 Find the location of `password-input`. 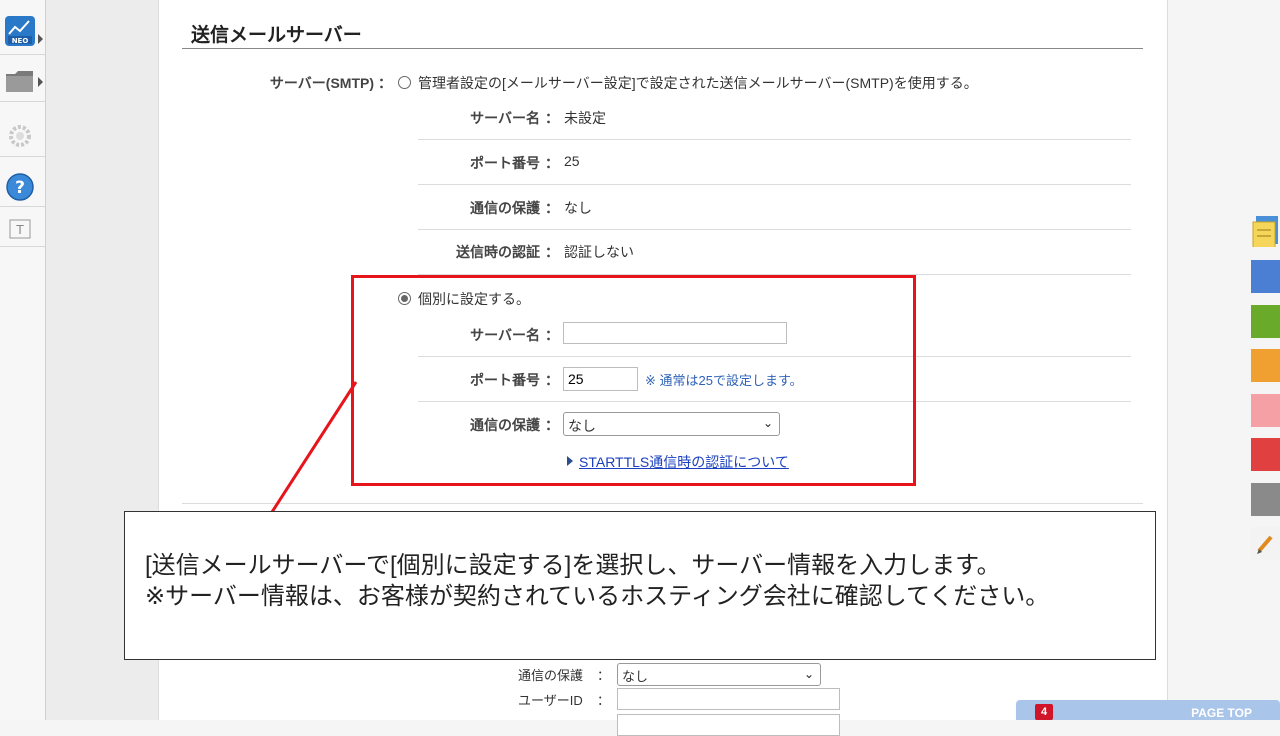

password-input is located at coordinates (728, 725).